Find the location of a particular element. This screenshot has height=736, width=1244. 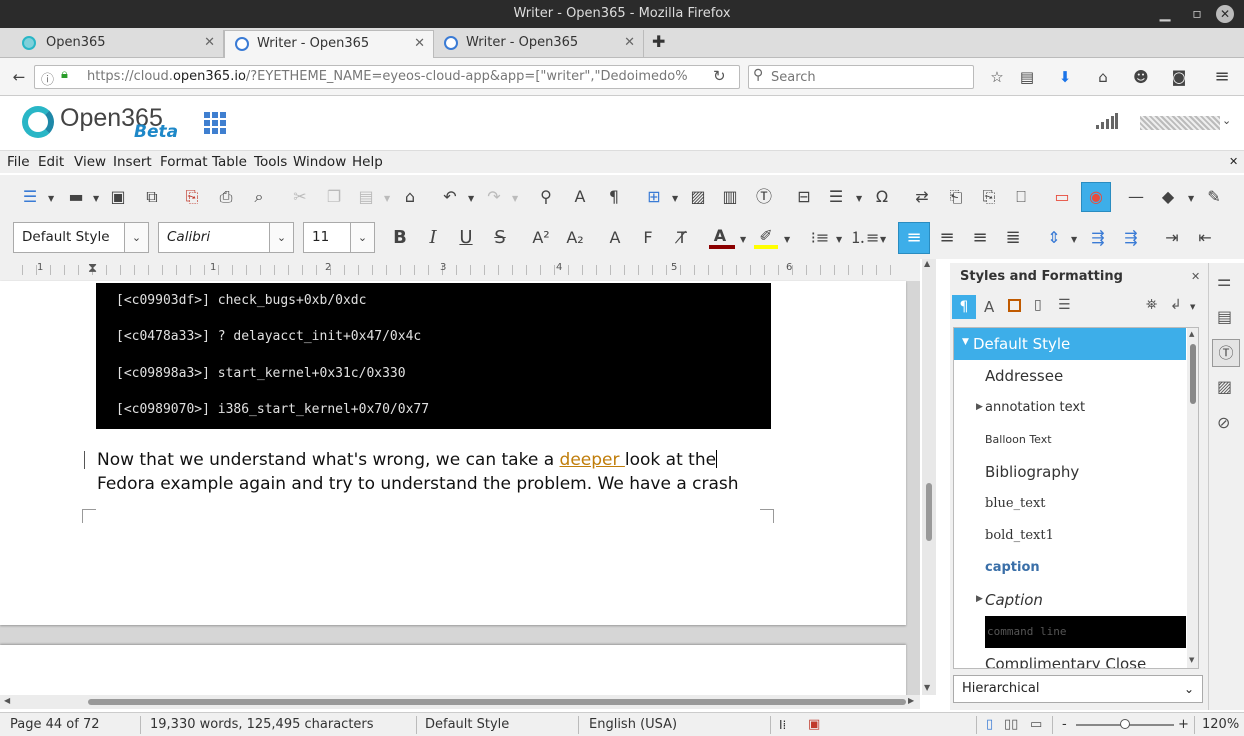

insert-comment-icon: ▭ is located at coordinates (1062, 197).